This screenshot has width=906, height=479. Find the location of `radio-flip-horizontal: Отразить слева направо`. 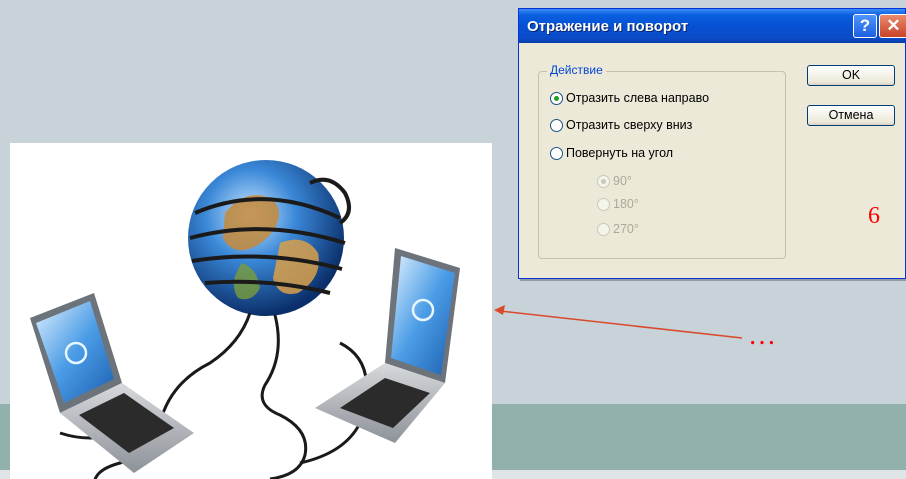

radio-flip-horizontal: Отразить слева направо is located at coordinates (629, 98).